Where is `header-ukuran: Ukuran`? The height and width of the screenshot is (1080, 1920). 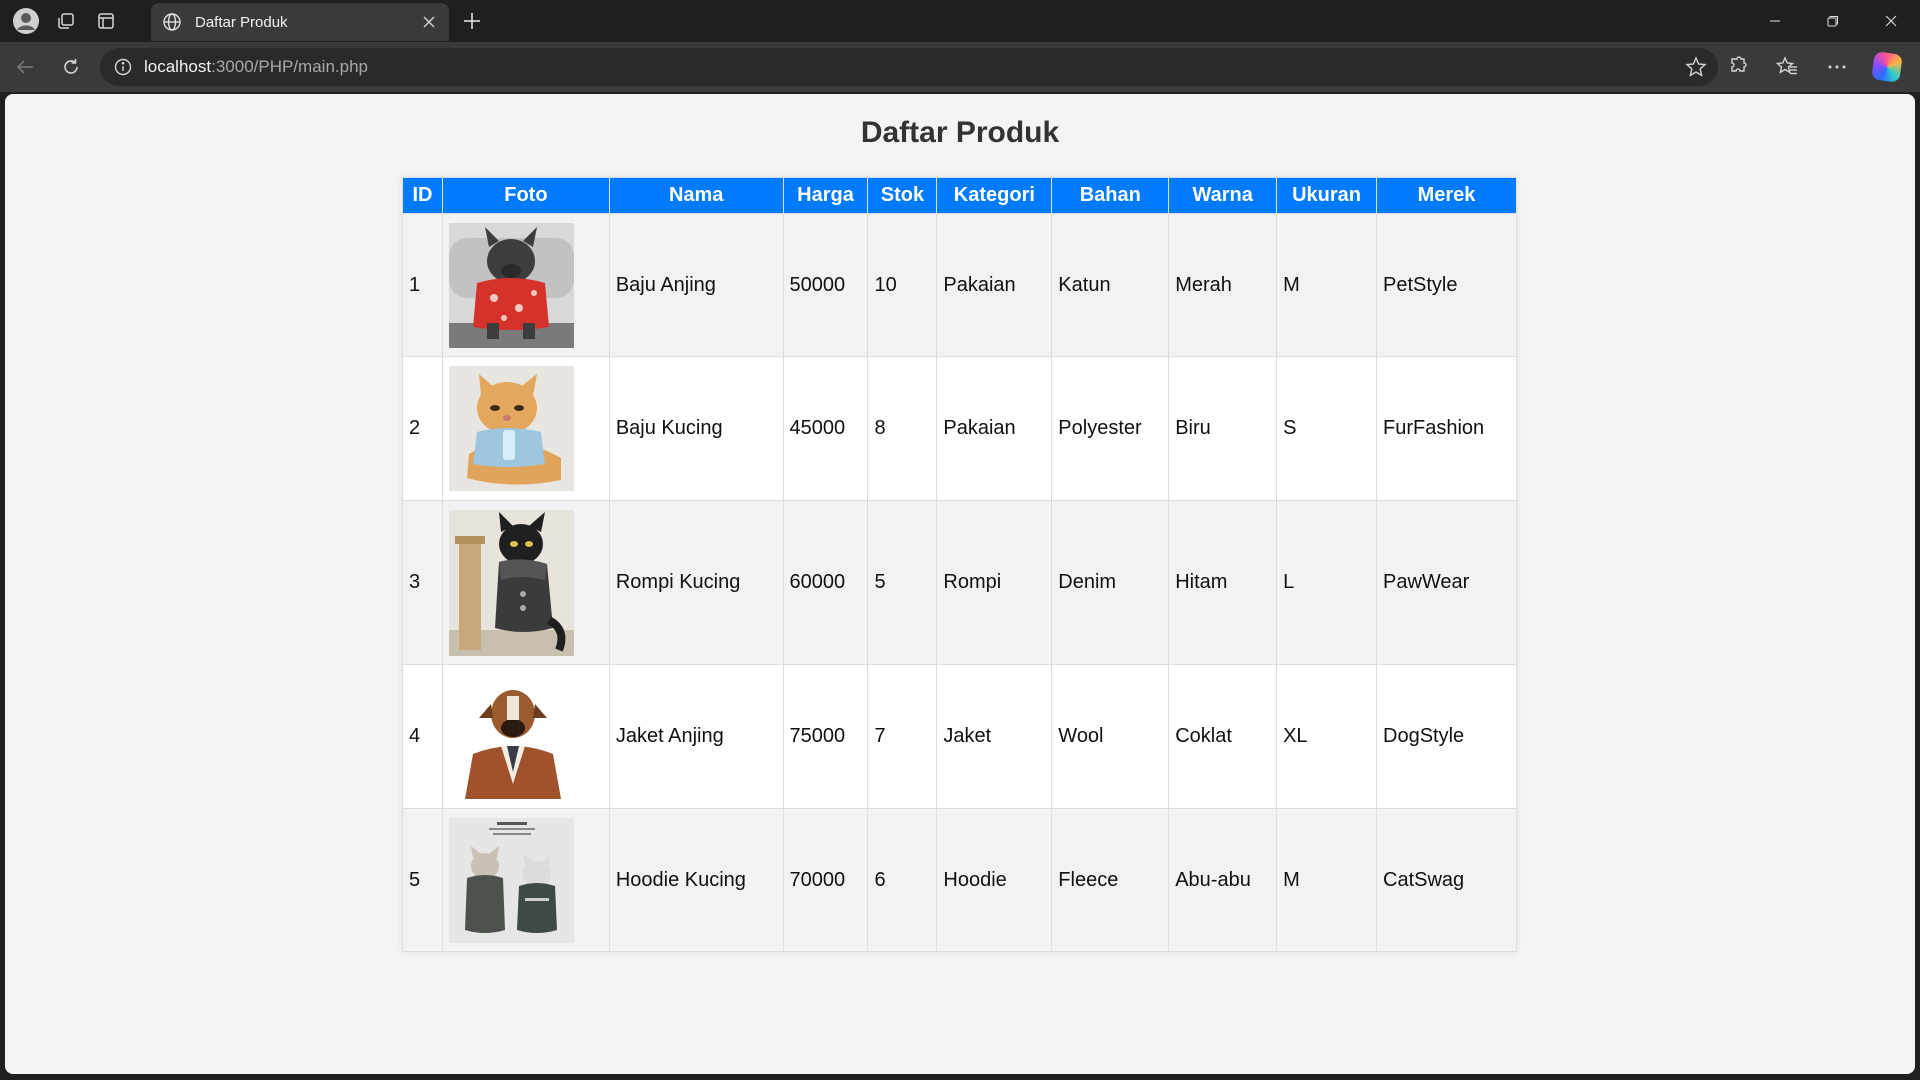 header-ukuran: Ukuran is located at coordinates (1326, 195).